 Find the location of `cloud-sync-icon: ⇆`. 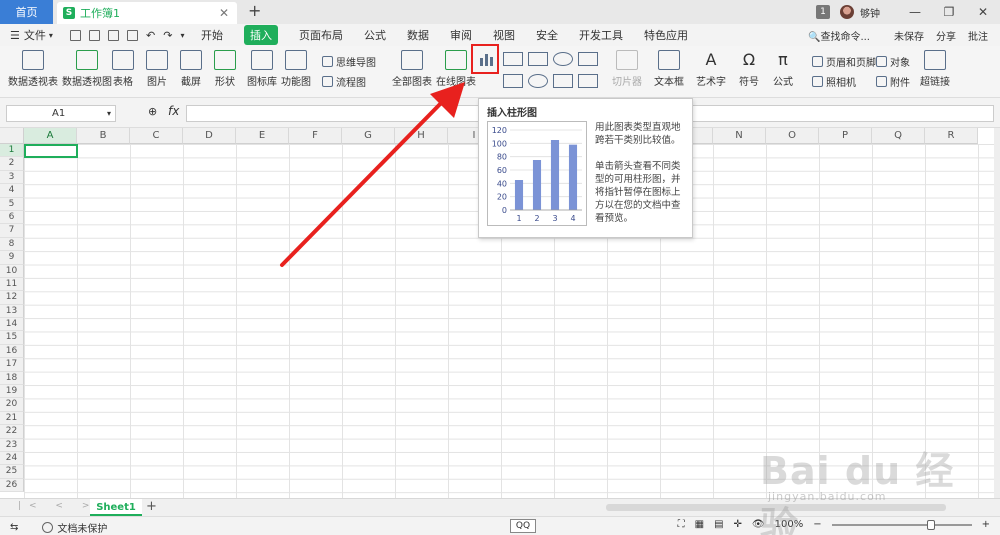

cloud-sync-icon: ⇆ is located at coordinates (14, 527).